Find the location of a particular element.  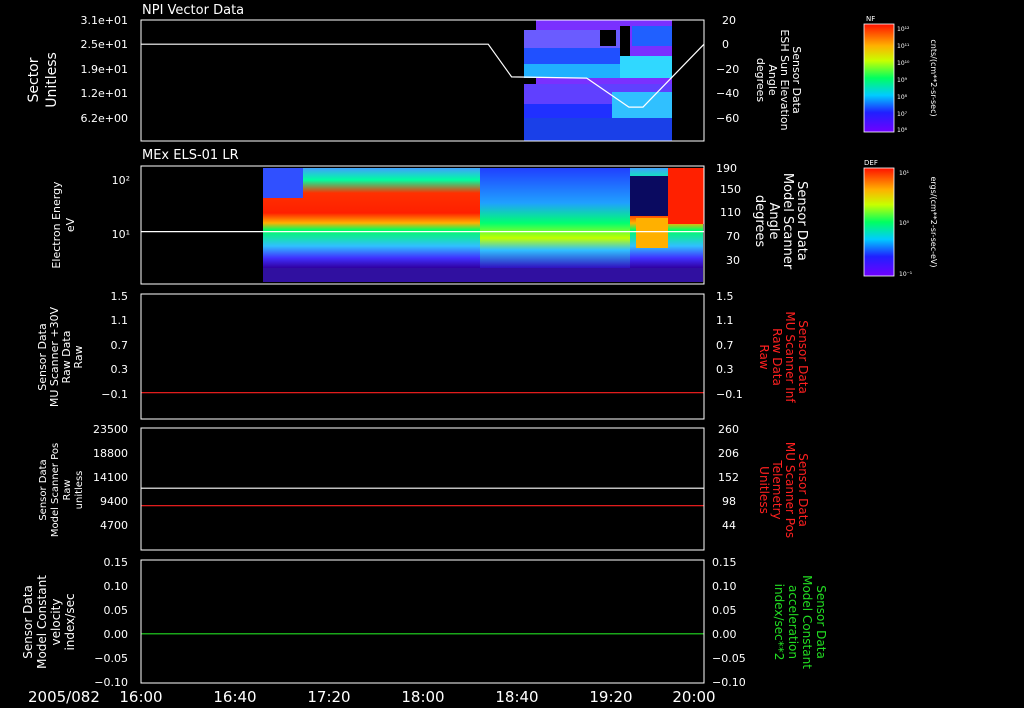

els-rlabel-4: degrees is located at coordinates (759, 221).